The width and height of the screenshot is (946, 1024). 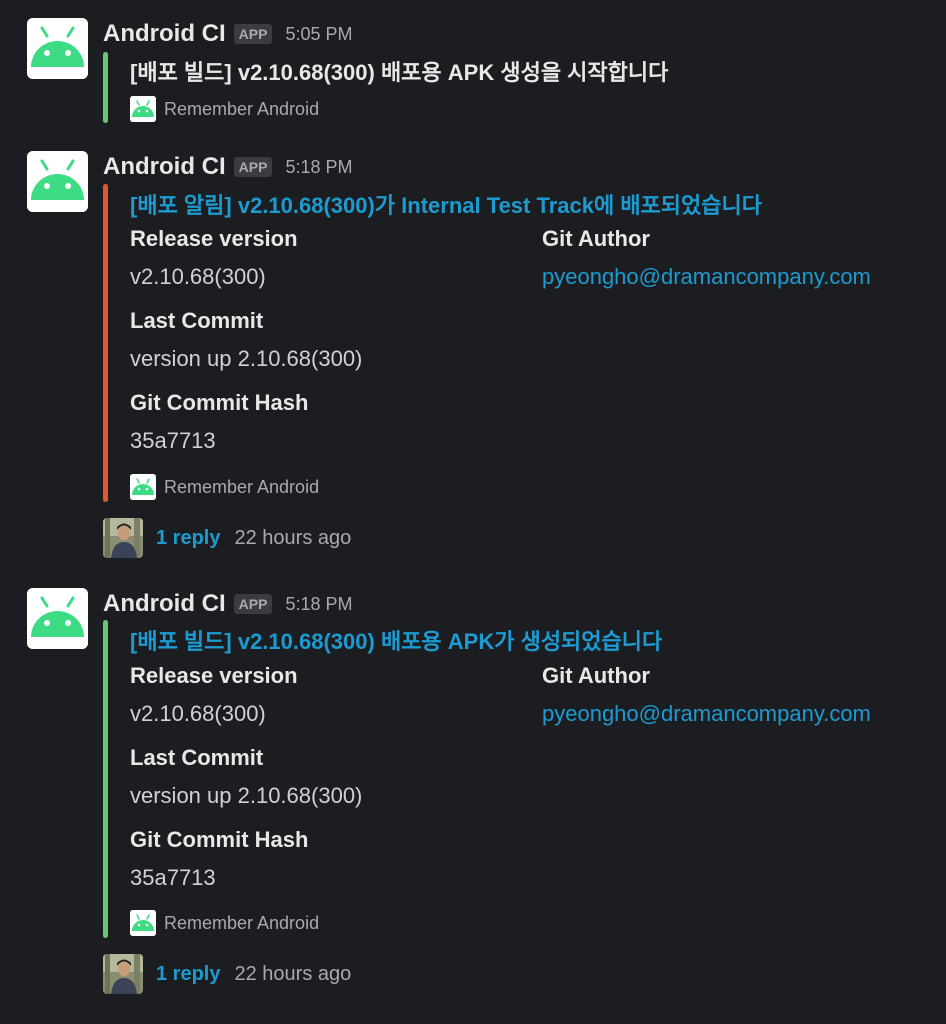 What do you see at coordinates (318, 34) in the screenshot?
I see `timestamp: 5:05 PM` at bounding box center [318, 34].